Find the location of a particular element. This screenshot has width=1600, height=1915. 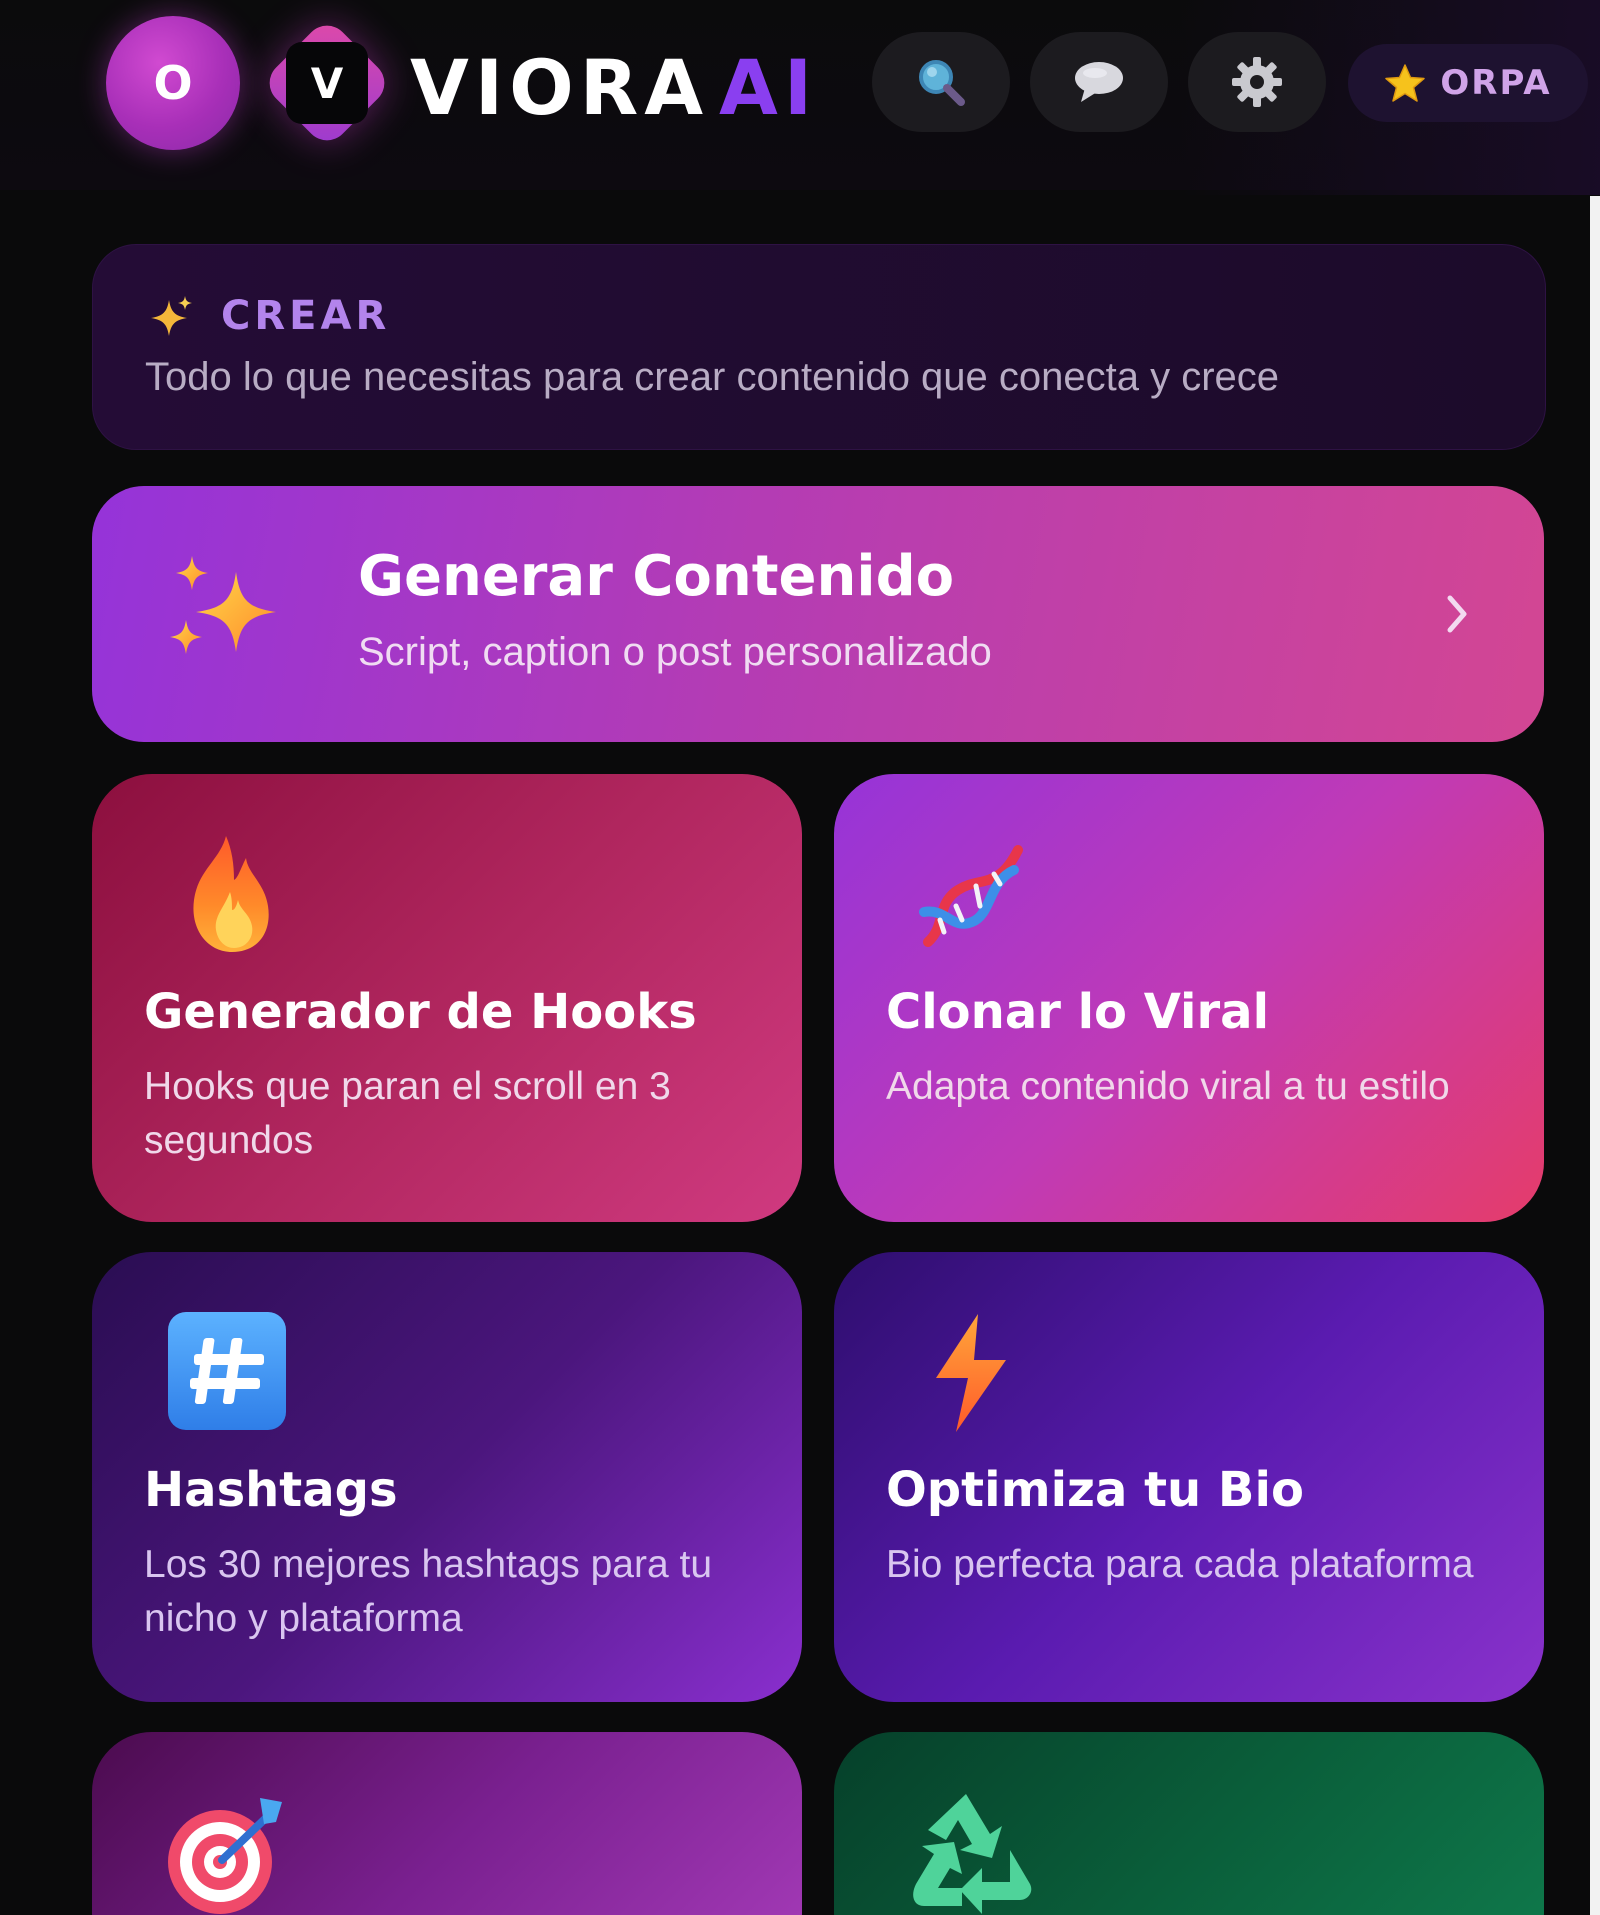

pro-label: ORPA is located at coordinates (1496, 83).